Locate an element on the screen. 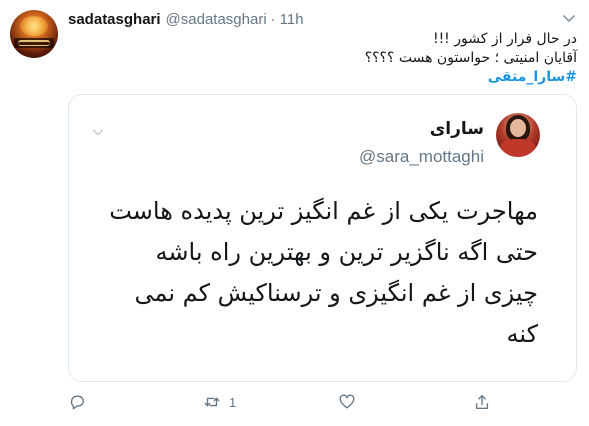  share-icon is located at coordinates (482, 402).